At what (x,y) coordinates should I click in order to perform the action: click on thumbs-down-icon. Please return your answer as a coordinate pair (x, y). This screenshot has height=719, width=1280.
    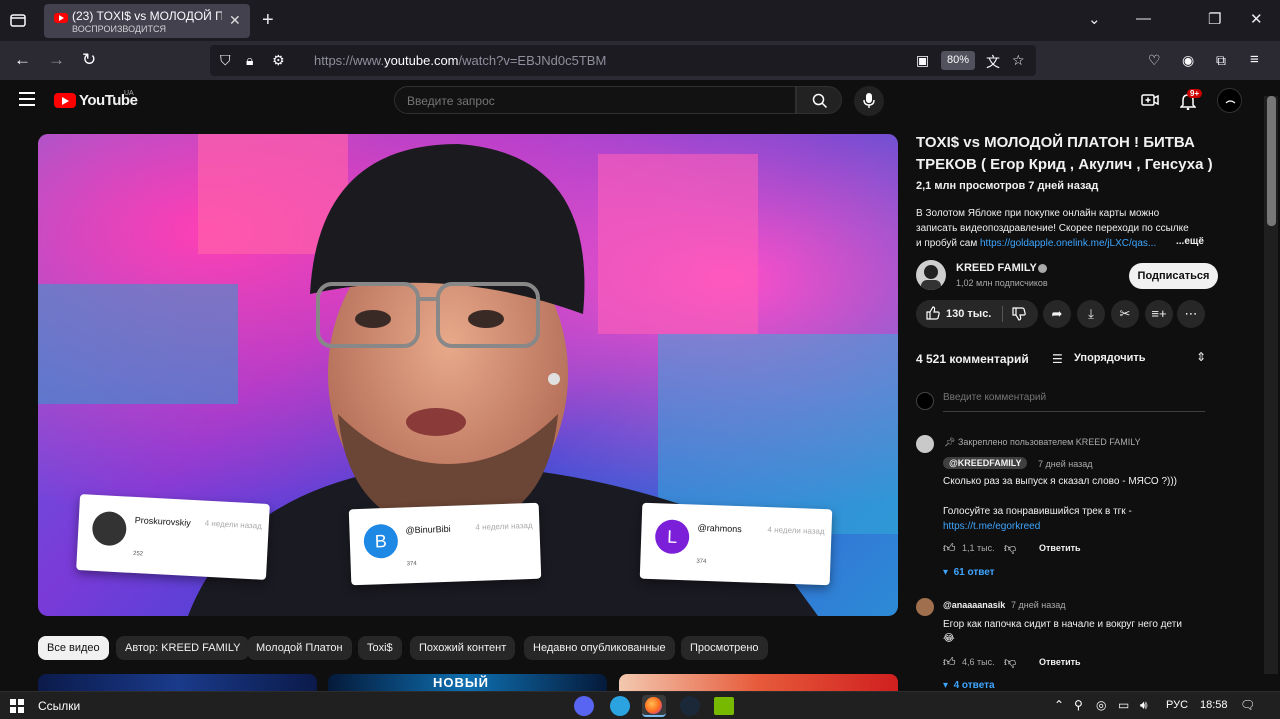
    Looking at the image, I should click on (1019, 316).